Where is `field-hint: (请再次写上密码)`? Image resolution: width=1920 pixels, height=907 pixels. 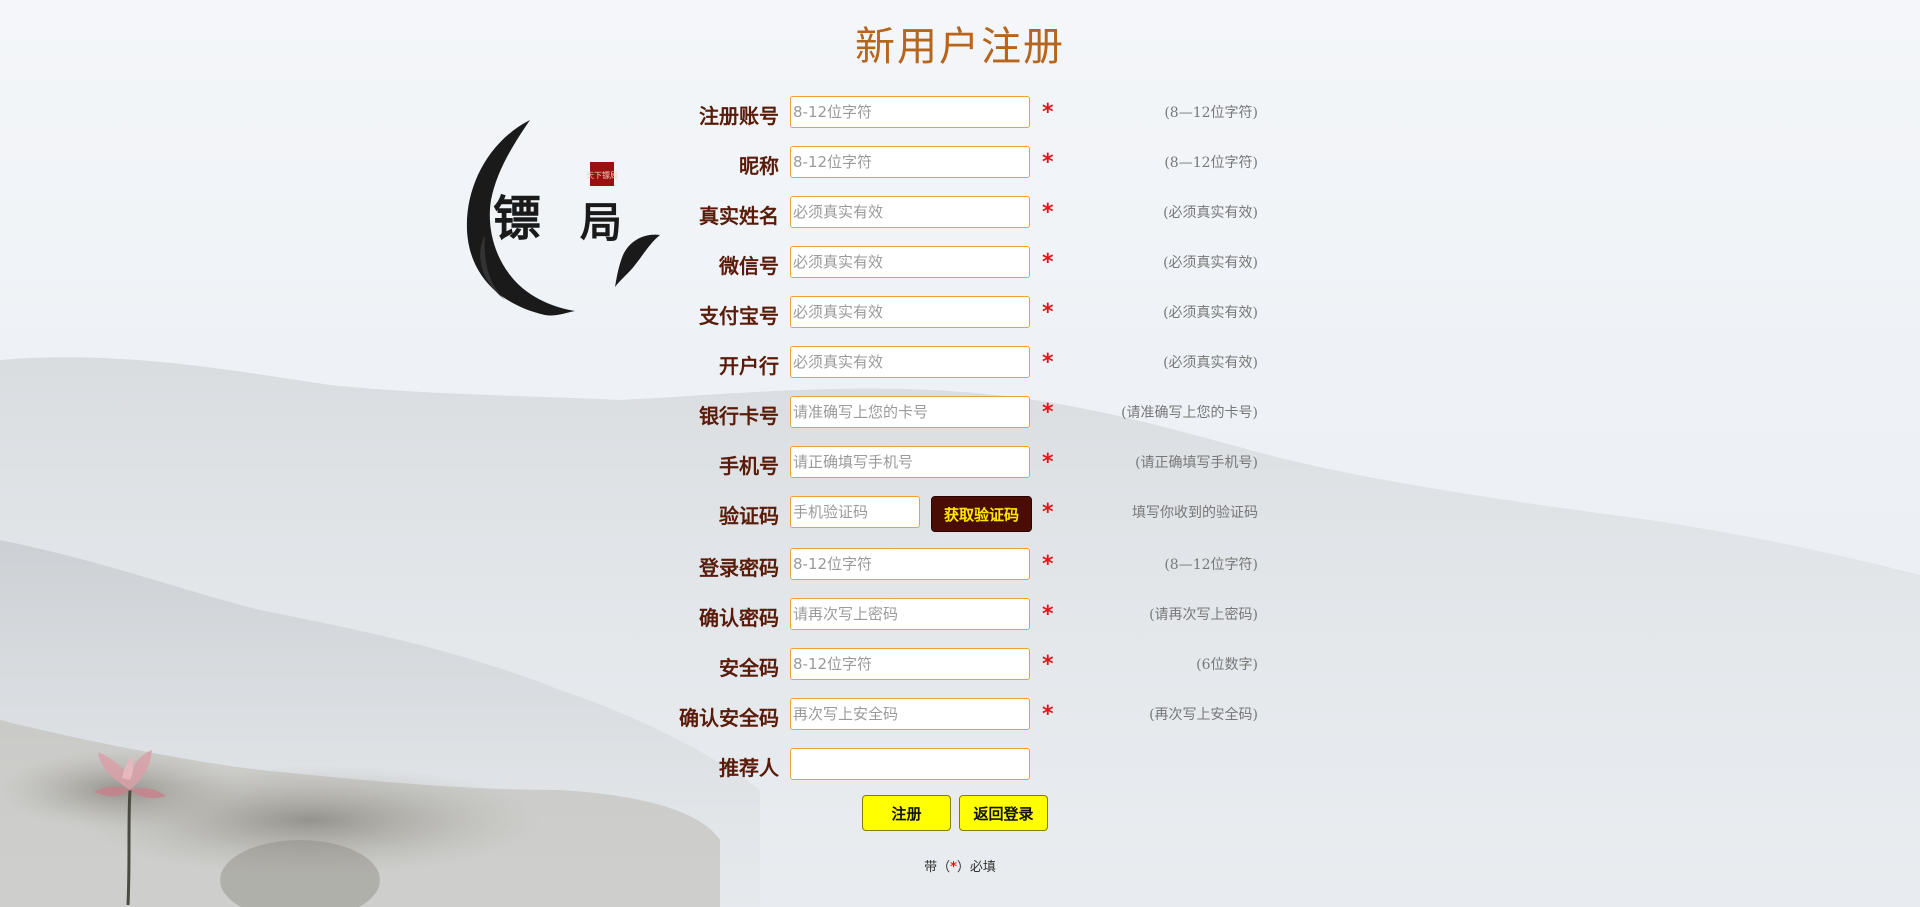
field-hint: (请再次写上密码) is located at coordinates (1203, 615).